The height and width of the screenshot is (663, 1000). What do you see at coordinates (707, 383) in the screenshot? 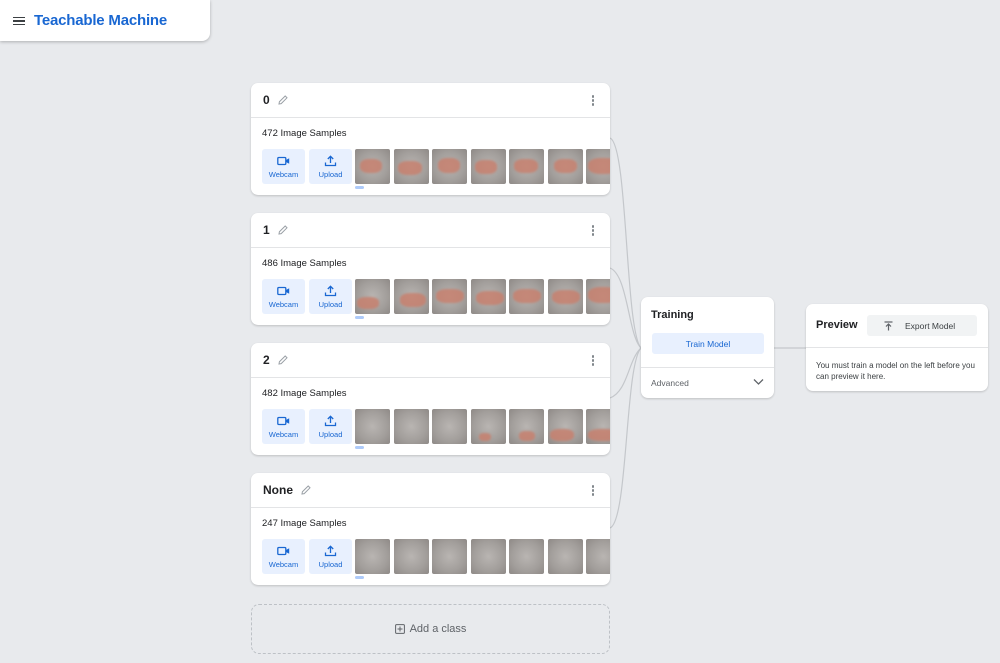
I see `advanced-toggle: Advanced` at bounding box center [707, 383].